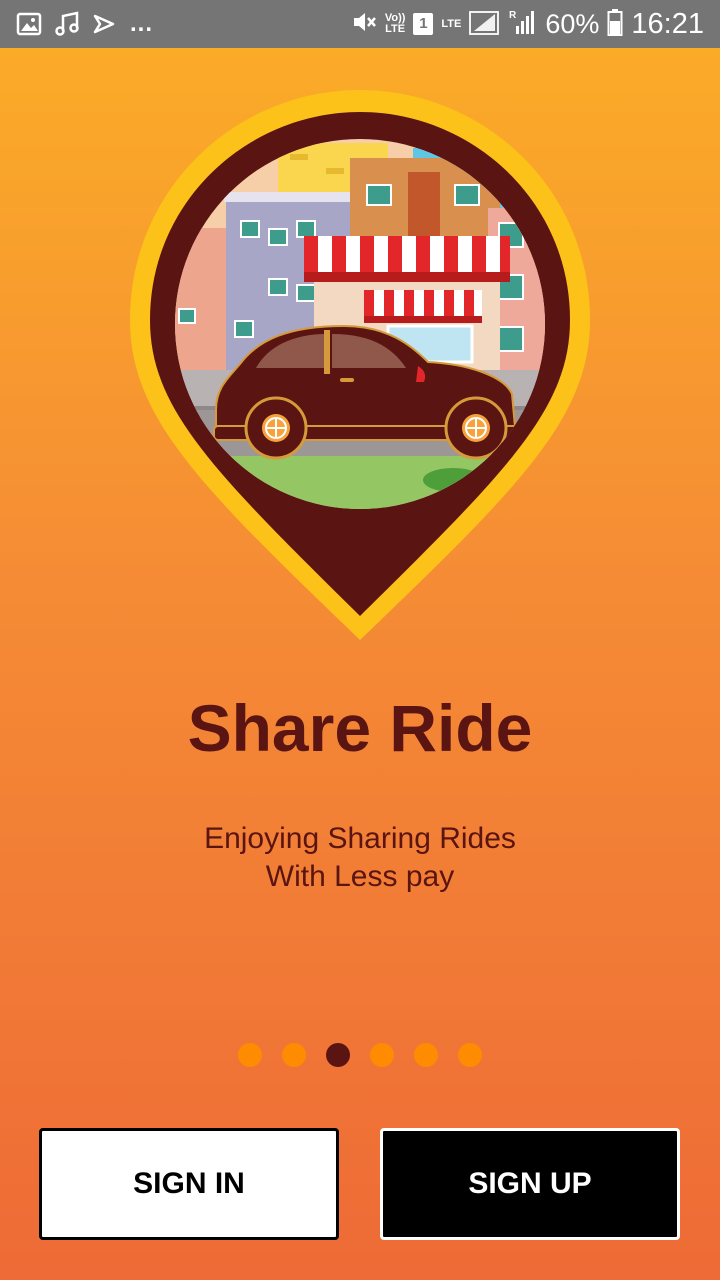 The width and height of the screenshot is (720, 1280). Describe the element at coordinates (104, 24) in the screenshot. I see `download-done-icon` at that location.